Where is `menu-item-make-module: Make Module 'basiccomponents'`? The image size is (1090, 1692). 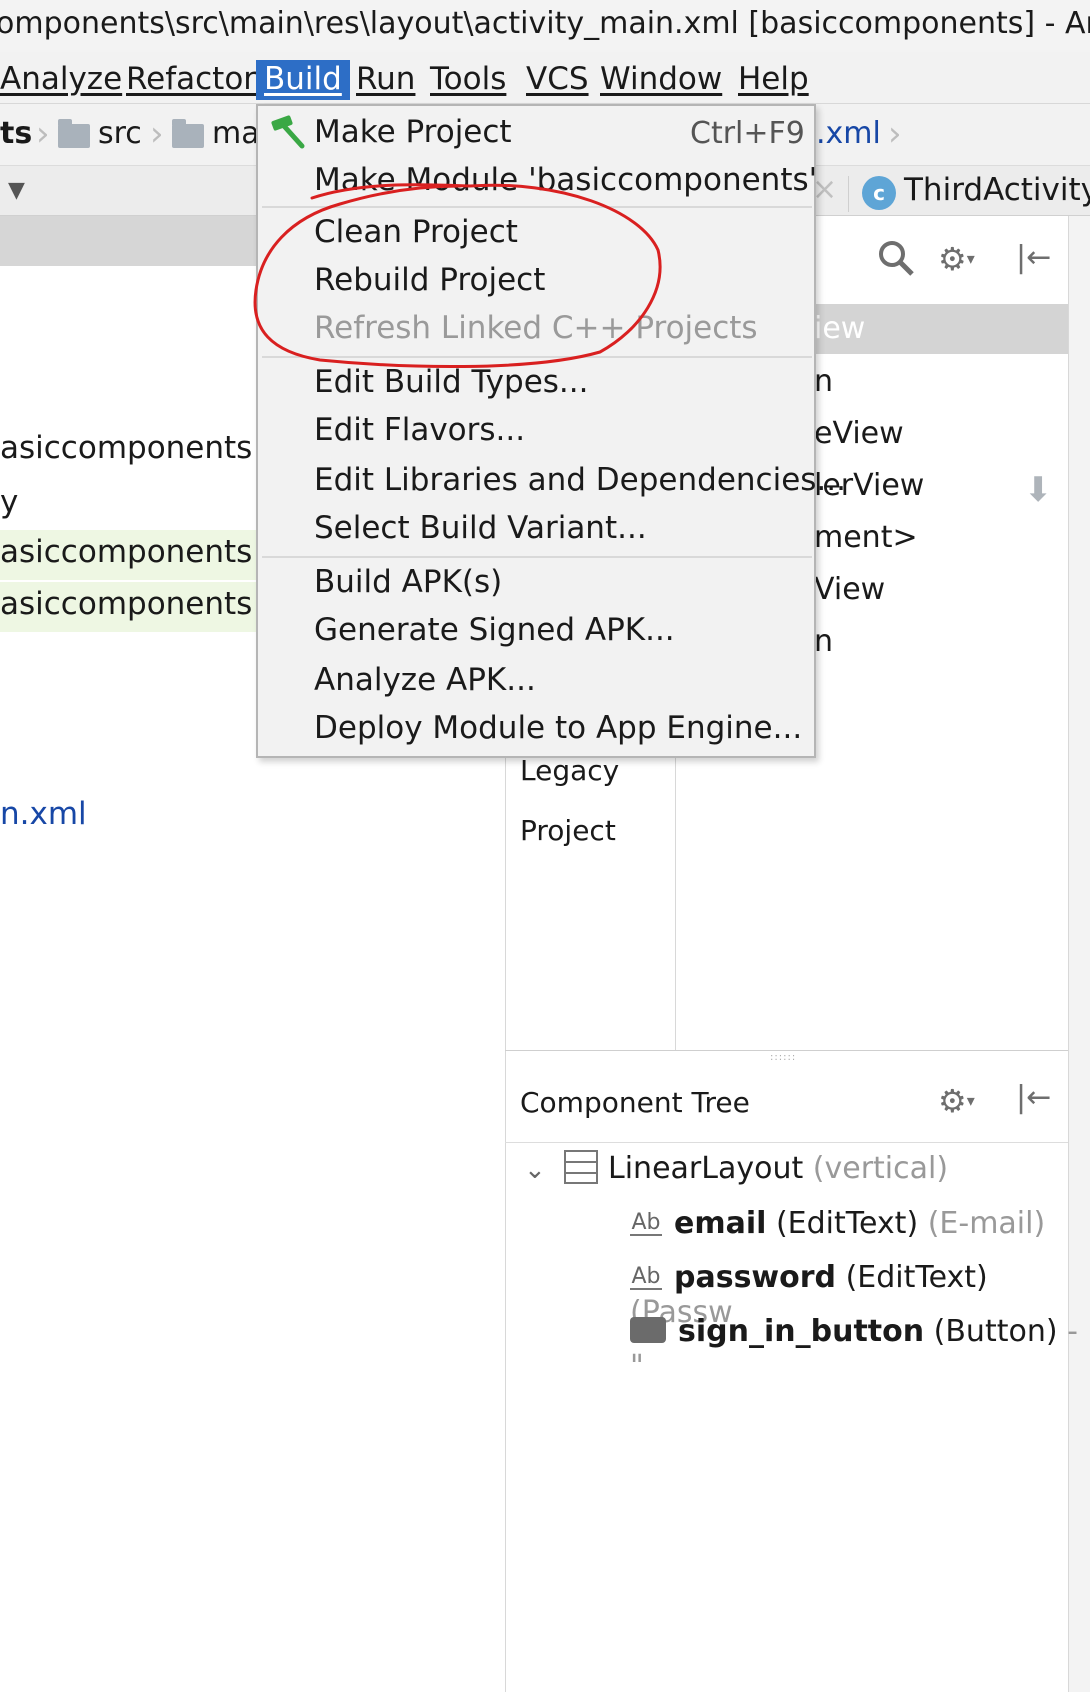
menu-item-make-module: Make Module 'basiccomponents' is located at coordinates (565, 180).